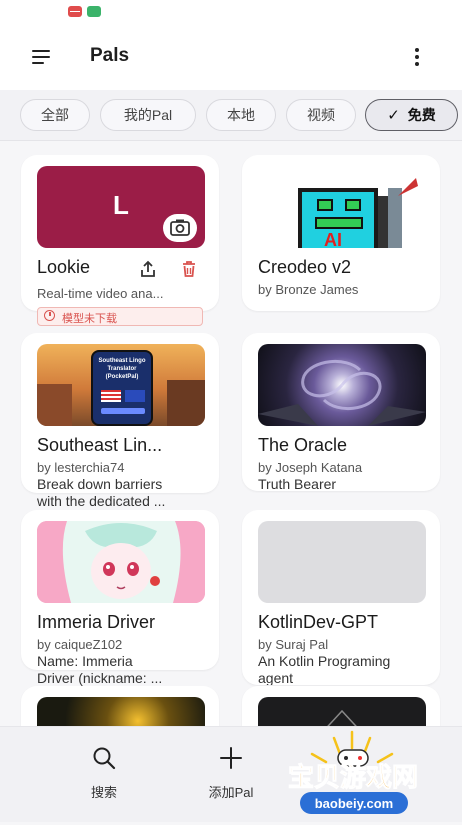 This screenshot has height=825, width=462. I want to click on pal-card-immeria-driver: Immeria Driver by caiqueZ102 Name, so click(120, 590).